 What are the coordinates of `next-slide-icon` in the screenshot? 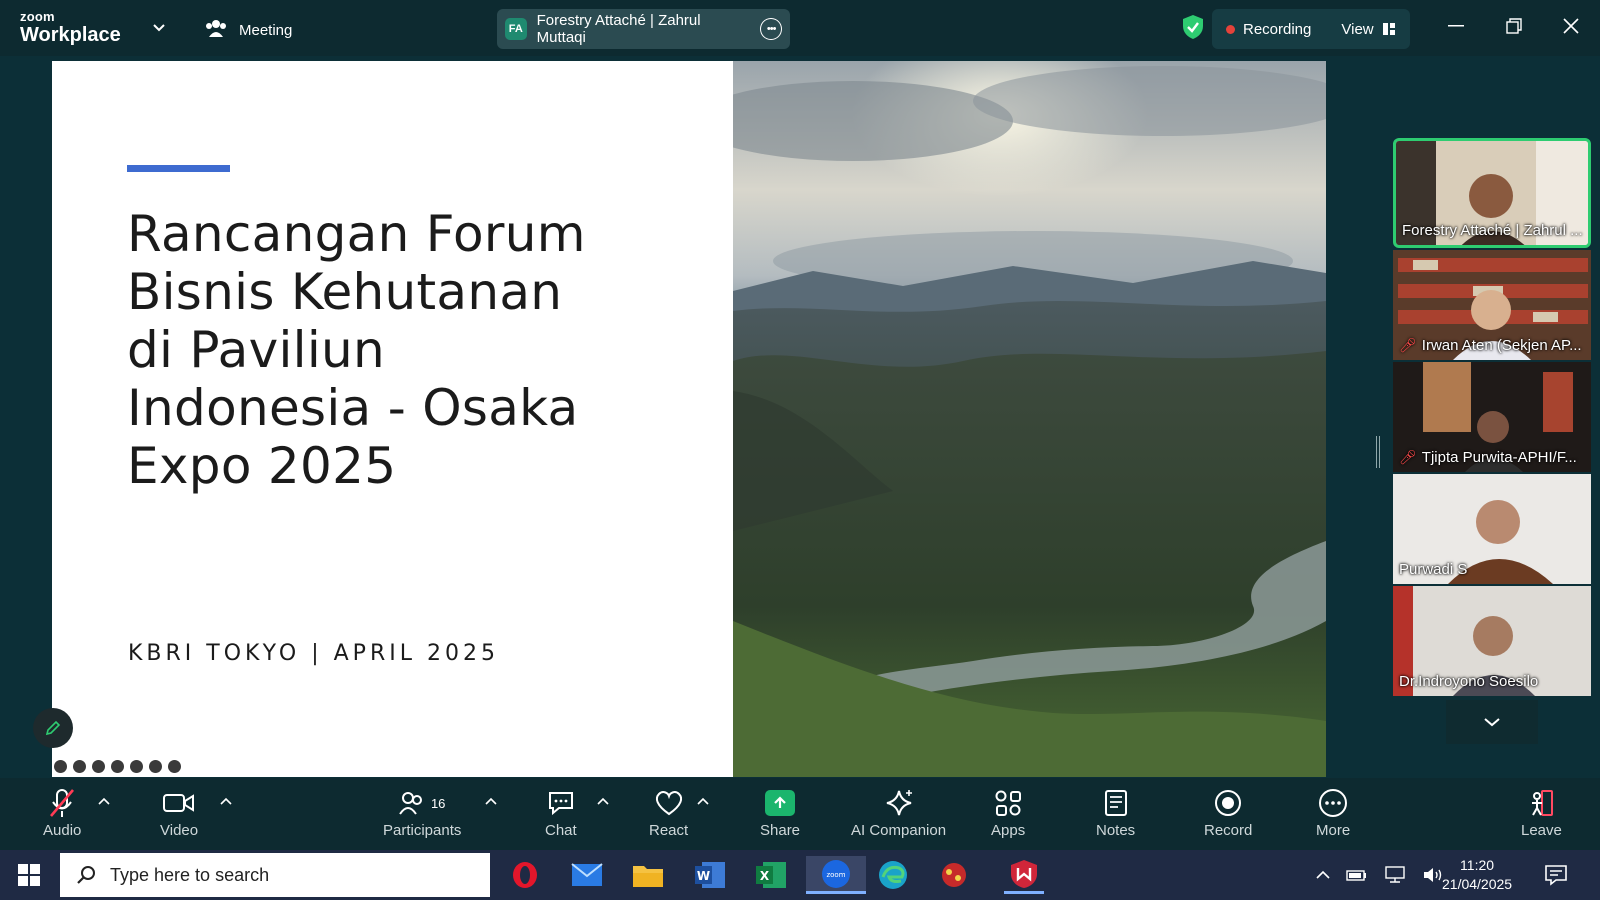 It's located at (174, 766).